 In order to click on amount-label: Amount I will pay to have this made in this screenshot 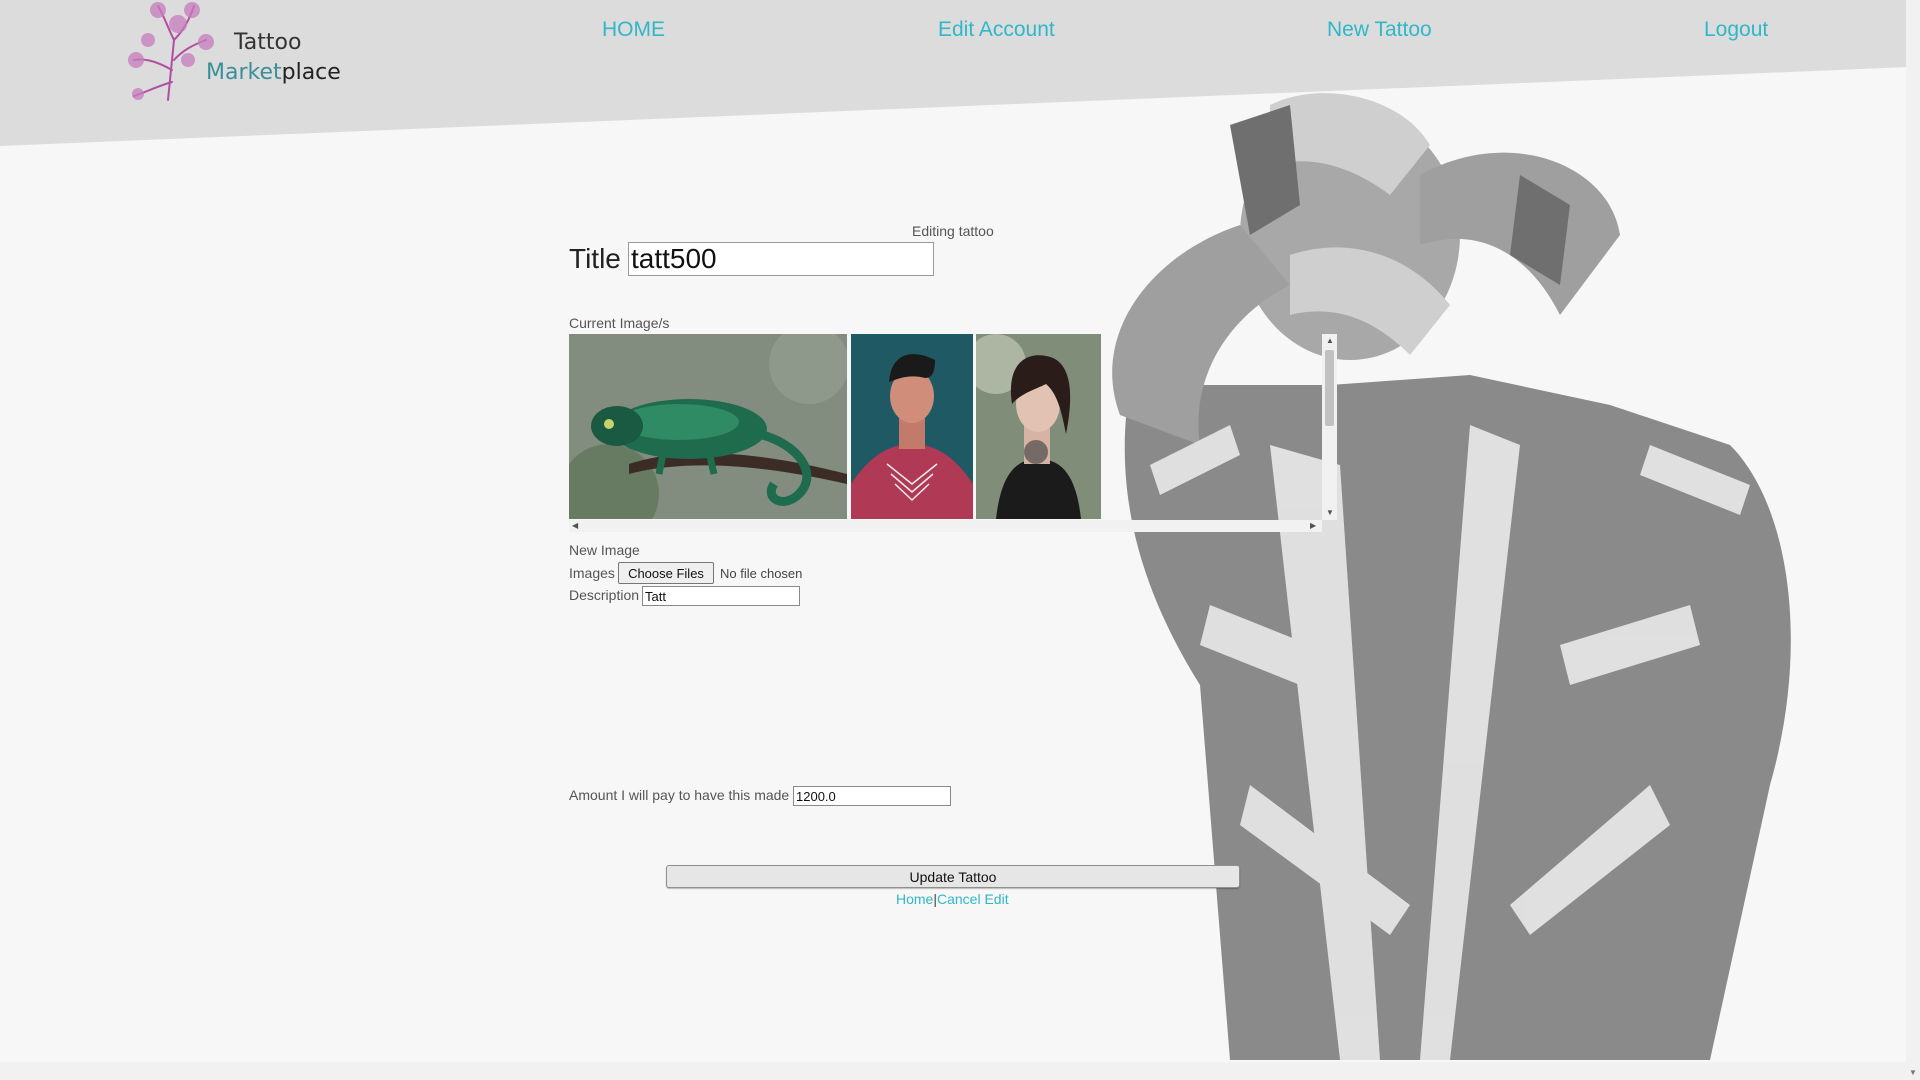, I will do `click(679, 795)`.